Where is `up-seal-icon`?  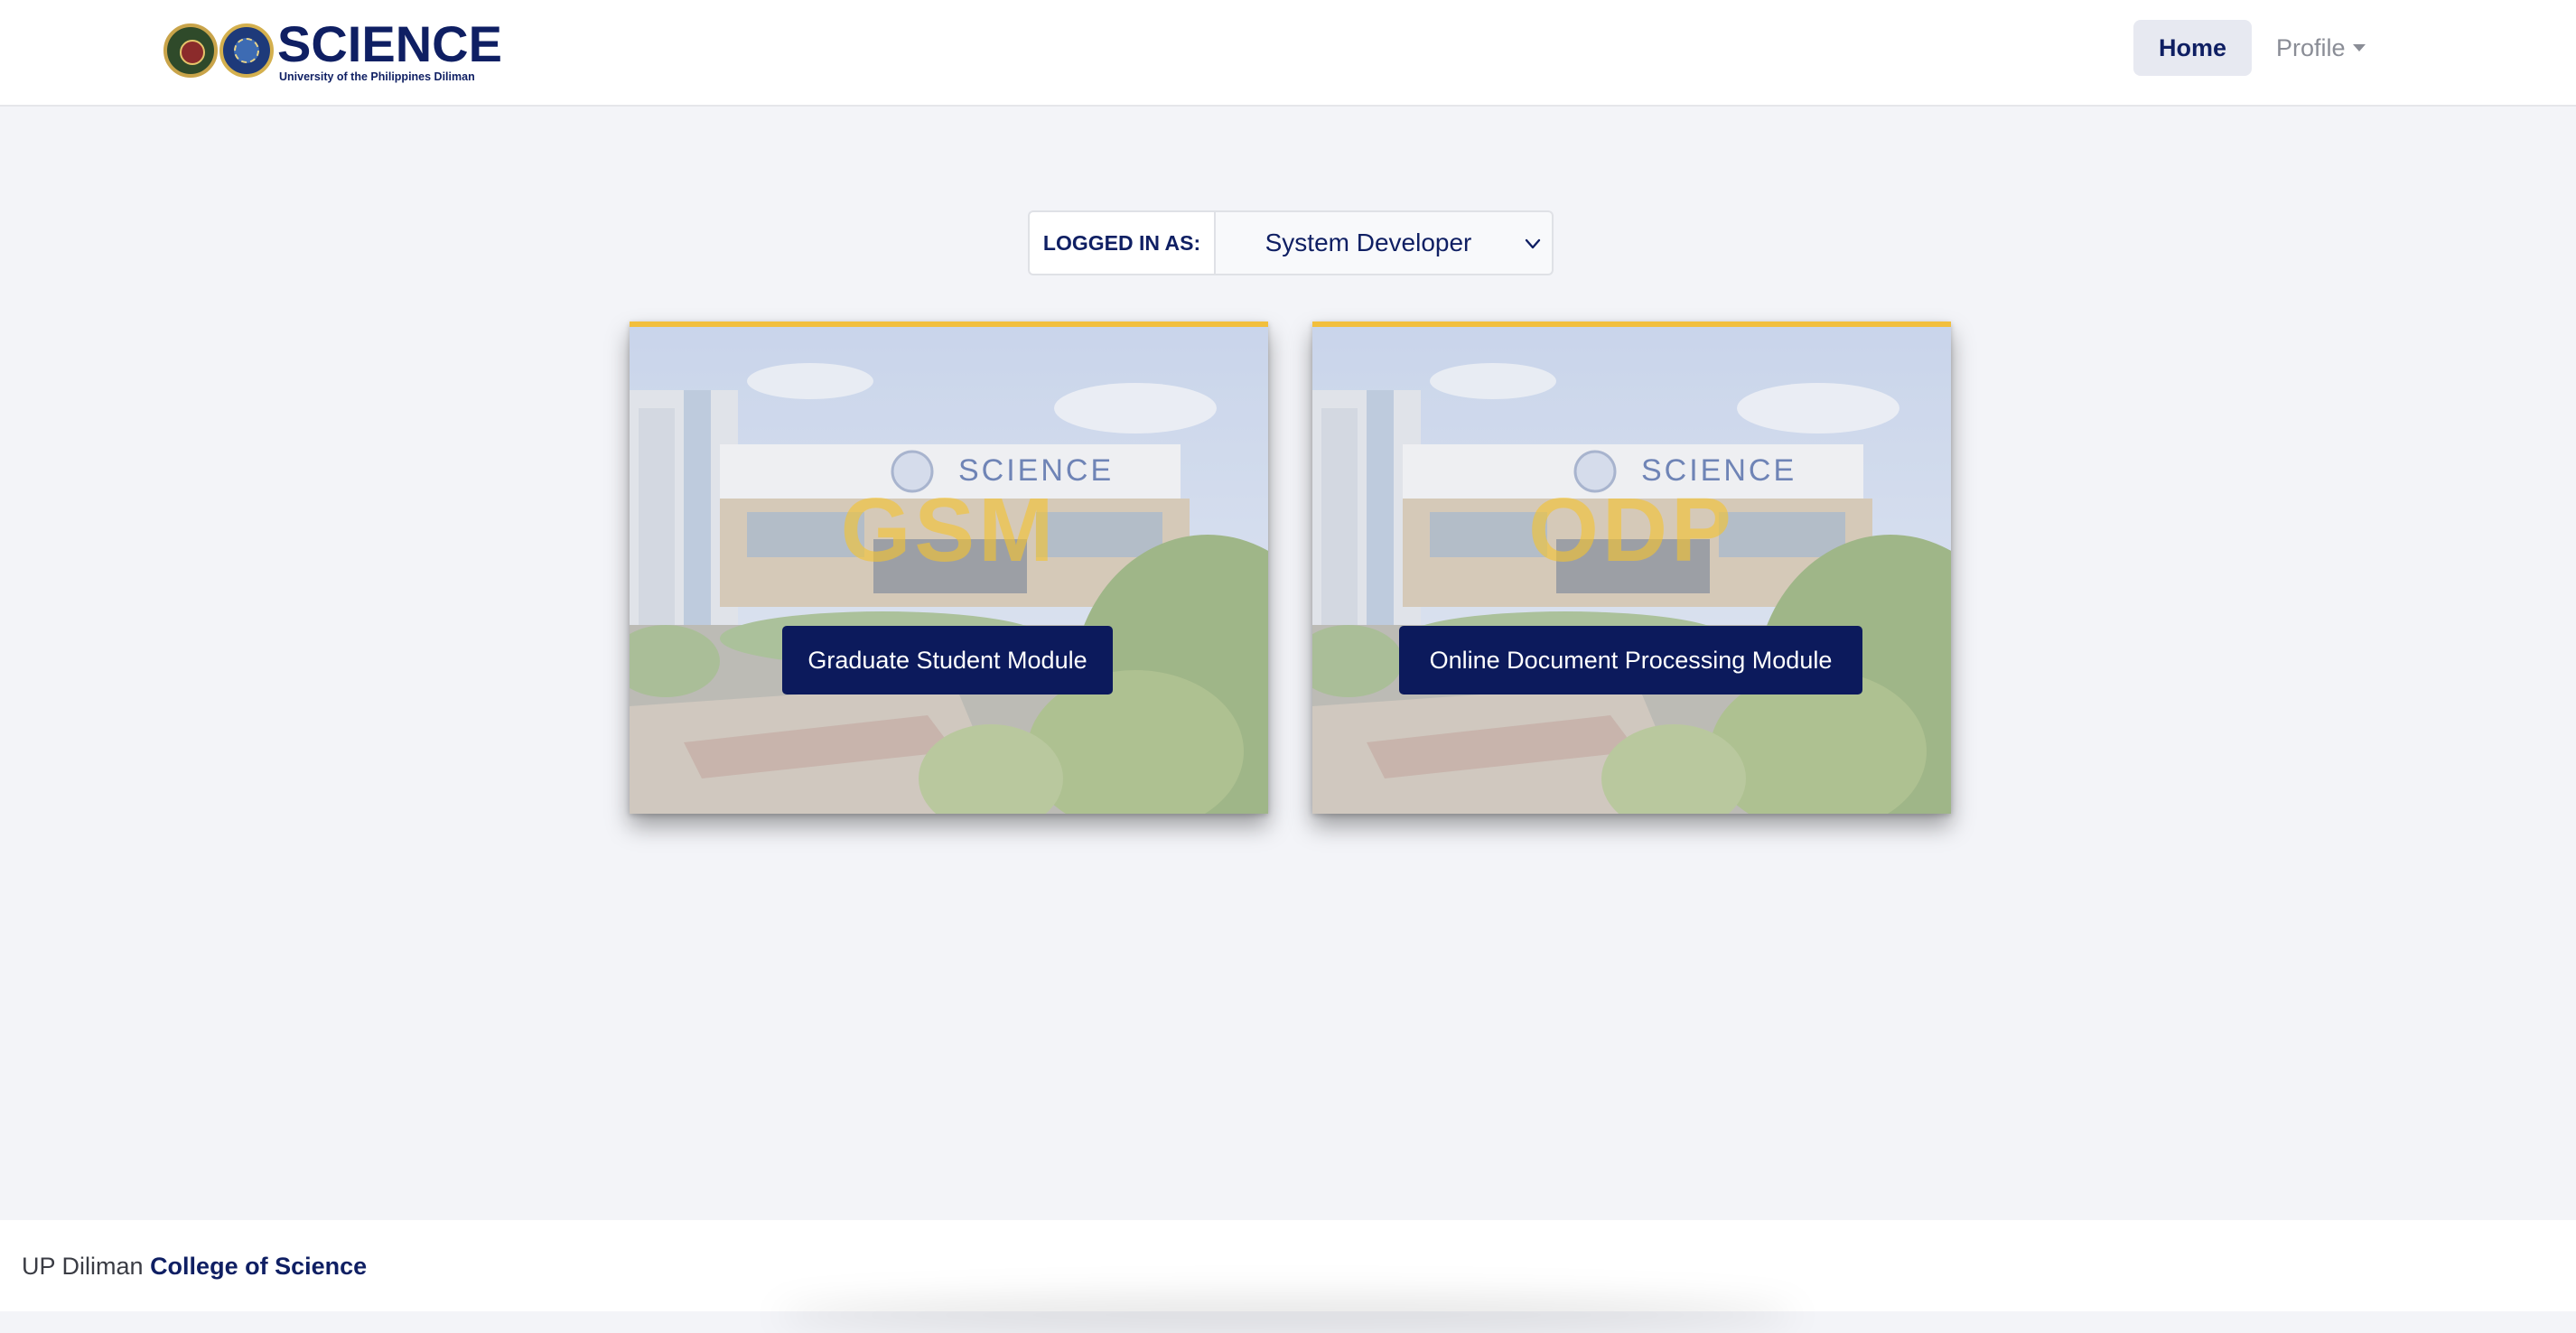 up-seal-icon is located at coordinates (190, 50).